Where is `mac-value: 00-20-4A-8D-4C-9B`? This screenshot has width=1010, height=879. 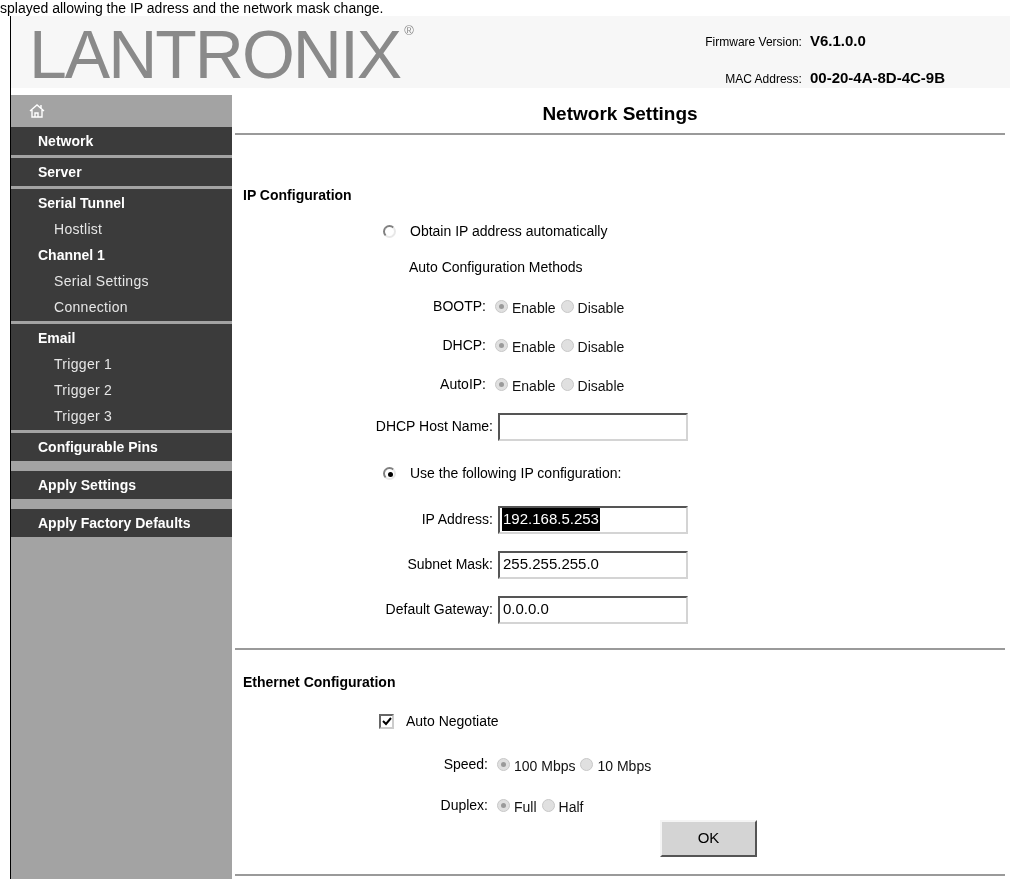 mac-value: 00-20-4A-8D-4C-9B is located at coordinates (877, 77).